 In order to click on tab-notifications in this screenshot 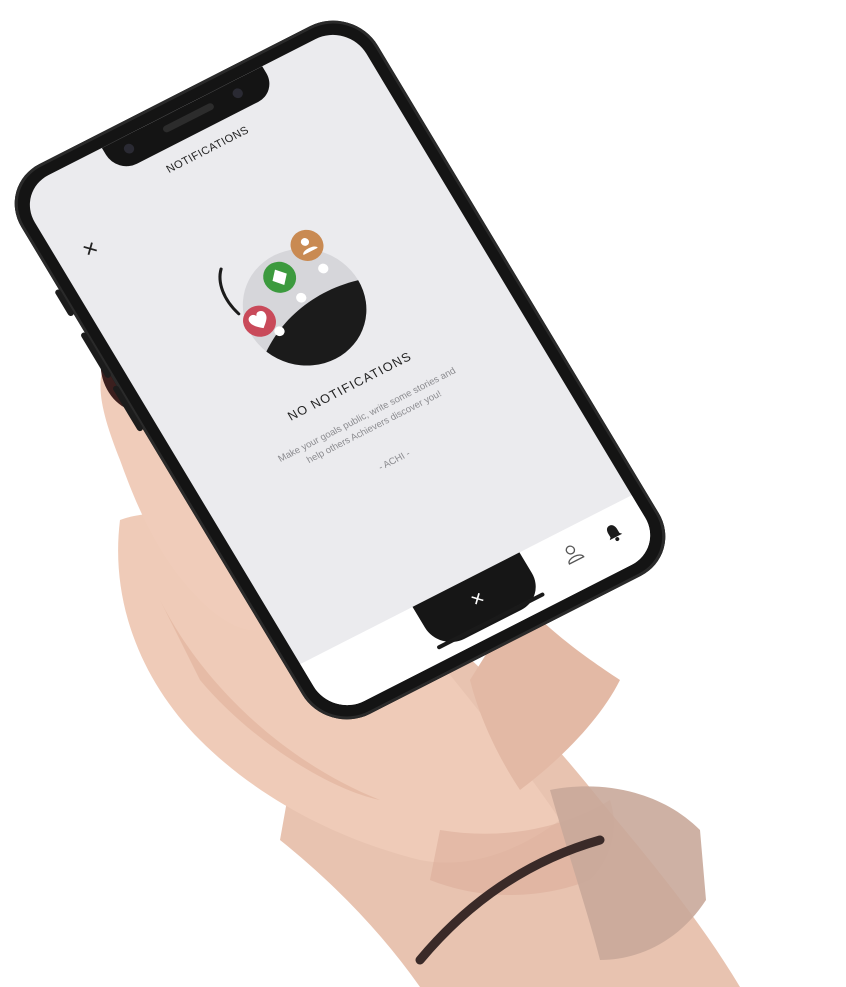, I will do `click(613, 532)`.